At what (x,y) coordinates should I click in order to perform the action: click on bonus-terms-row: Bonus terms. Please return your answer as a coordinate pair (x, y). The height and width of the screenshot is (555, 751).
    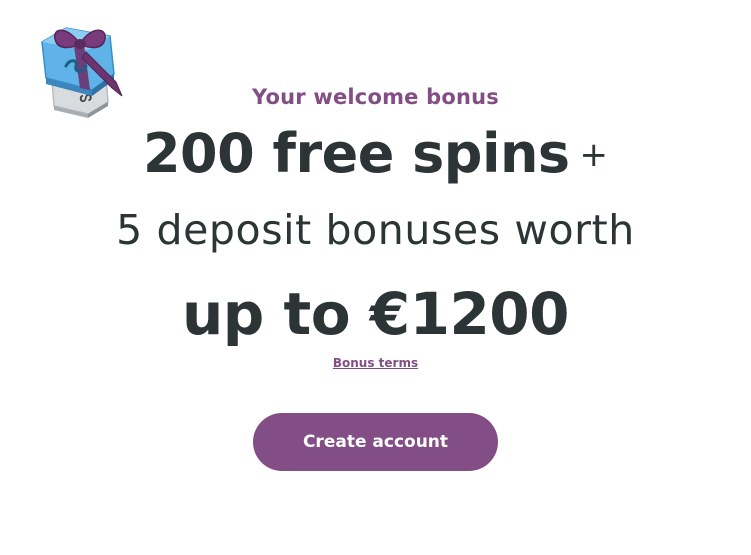
    Looking at the image, I should click on (375, 363).